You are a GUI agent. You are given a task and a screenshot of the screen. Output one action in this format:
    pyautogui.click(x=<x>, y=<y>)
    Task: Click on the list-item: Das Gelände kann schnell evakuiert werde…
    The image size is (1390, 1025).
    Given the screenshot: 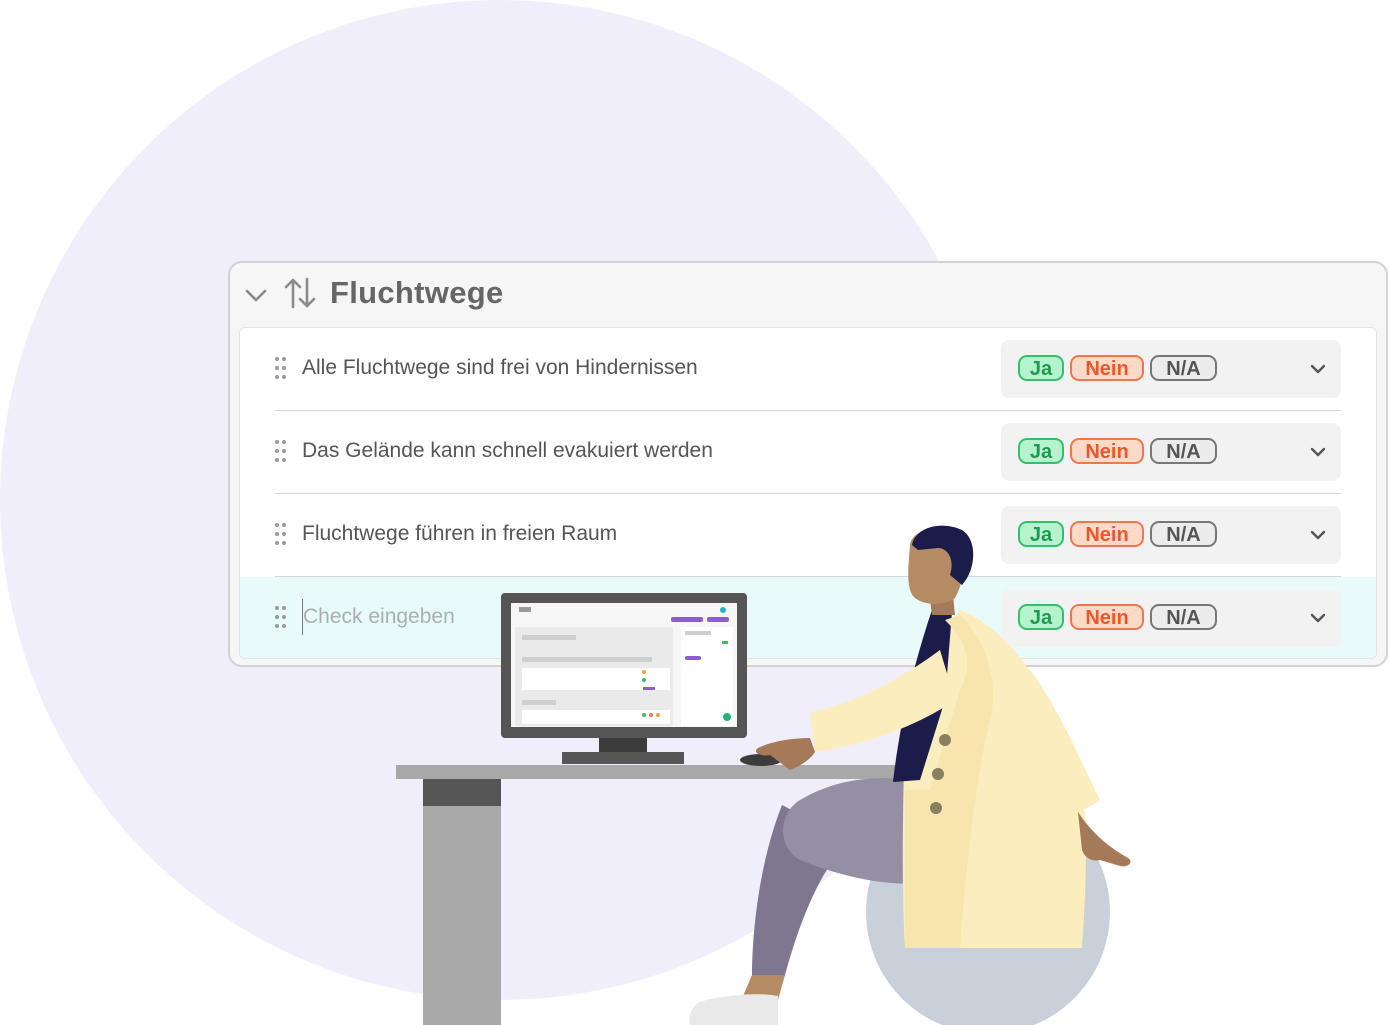 What is the action you would take?
    pyautogui.click(x=808, y=452)
    